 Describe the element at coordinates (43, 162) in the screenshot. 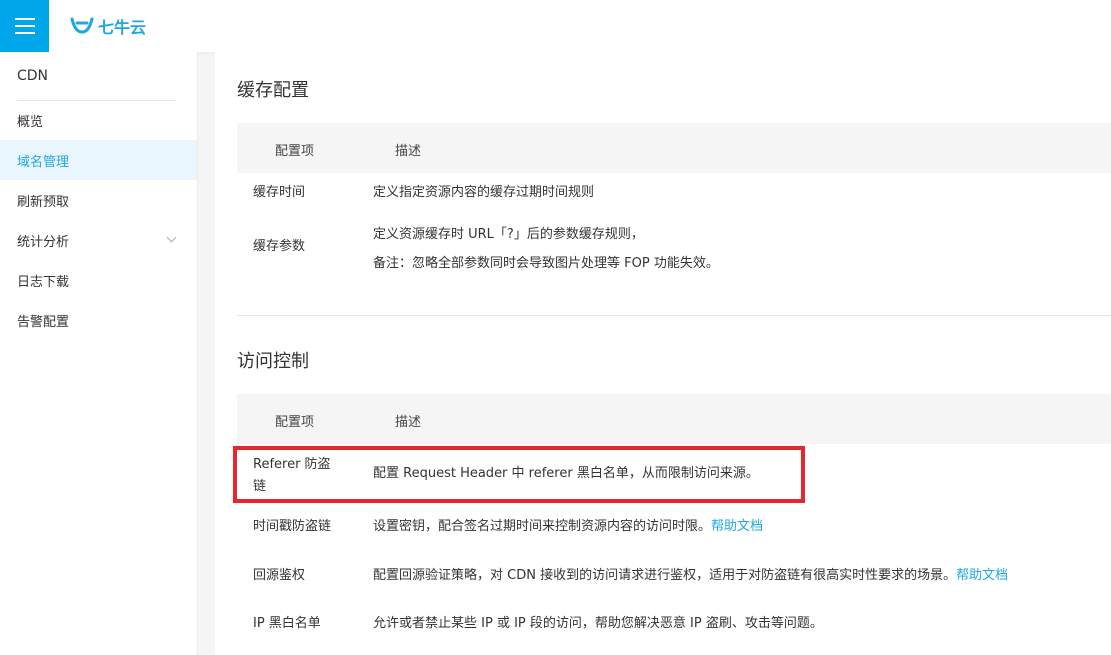

I see `sidebar-item-label: 域名管理` at that location.